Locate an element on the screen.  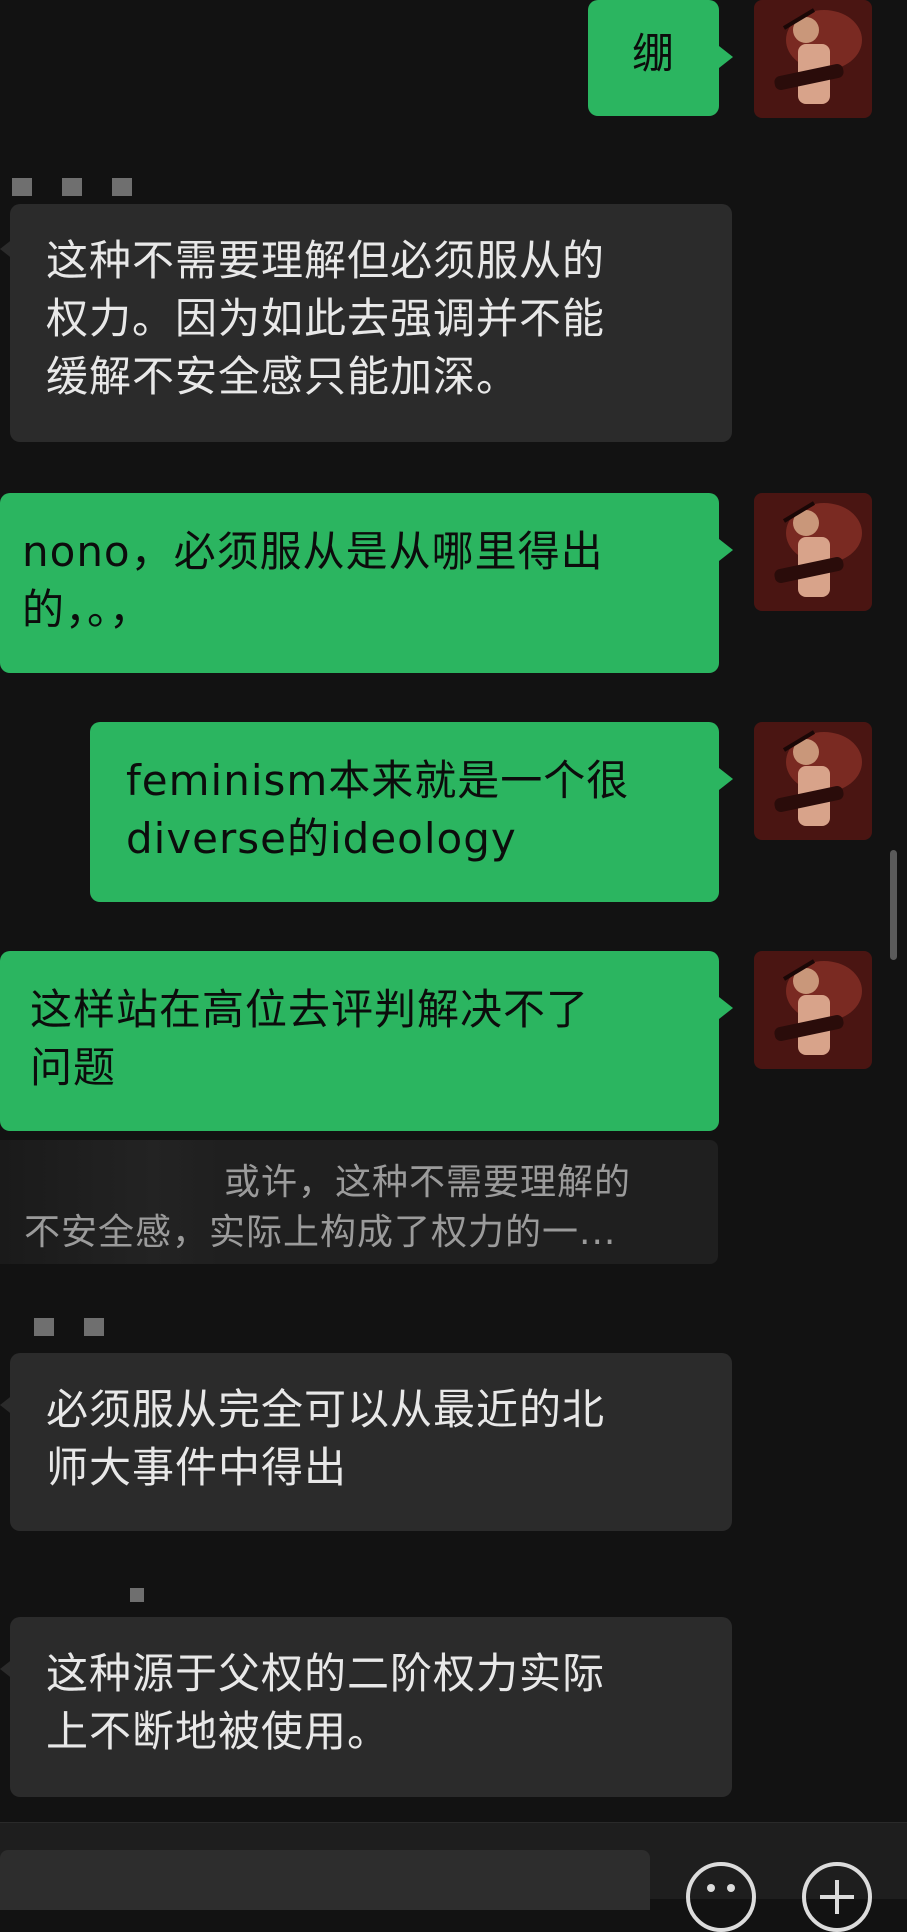
message-incoming: 这种不需要理解但必须服从的 权力。因为如此去强调并不能 缓解不安全感只能加深。 is located at coordinates (371, 323).